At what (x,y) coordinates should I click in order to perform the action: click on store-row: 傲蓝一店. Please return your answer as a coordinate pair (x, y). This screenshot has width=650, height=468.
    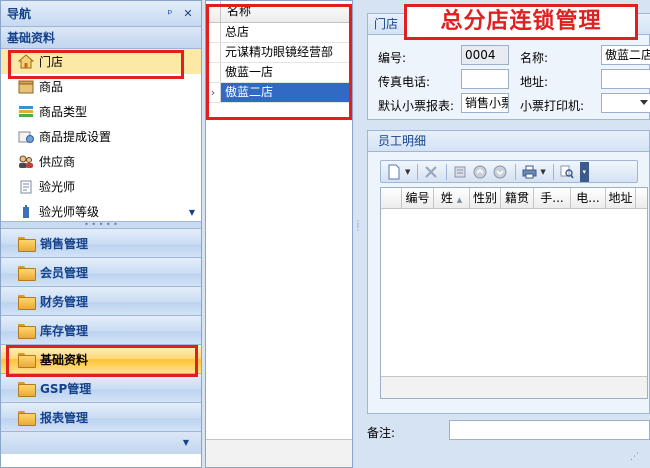
    Looking at the image, I should click on (279, 73).